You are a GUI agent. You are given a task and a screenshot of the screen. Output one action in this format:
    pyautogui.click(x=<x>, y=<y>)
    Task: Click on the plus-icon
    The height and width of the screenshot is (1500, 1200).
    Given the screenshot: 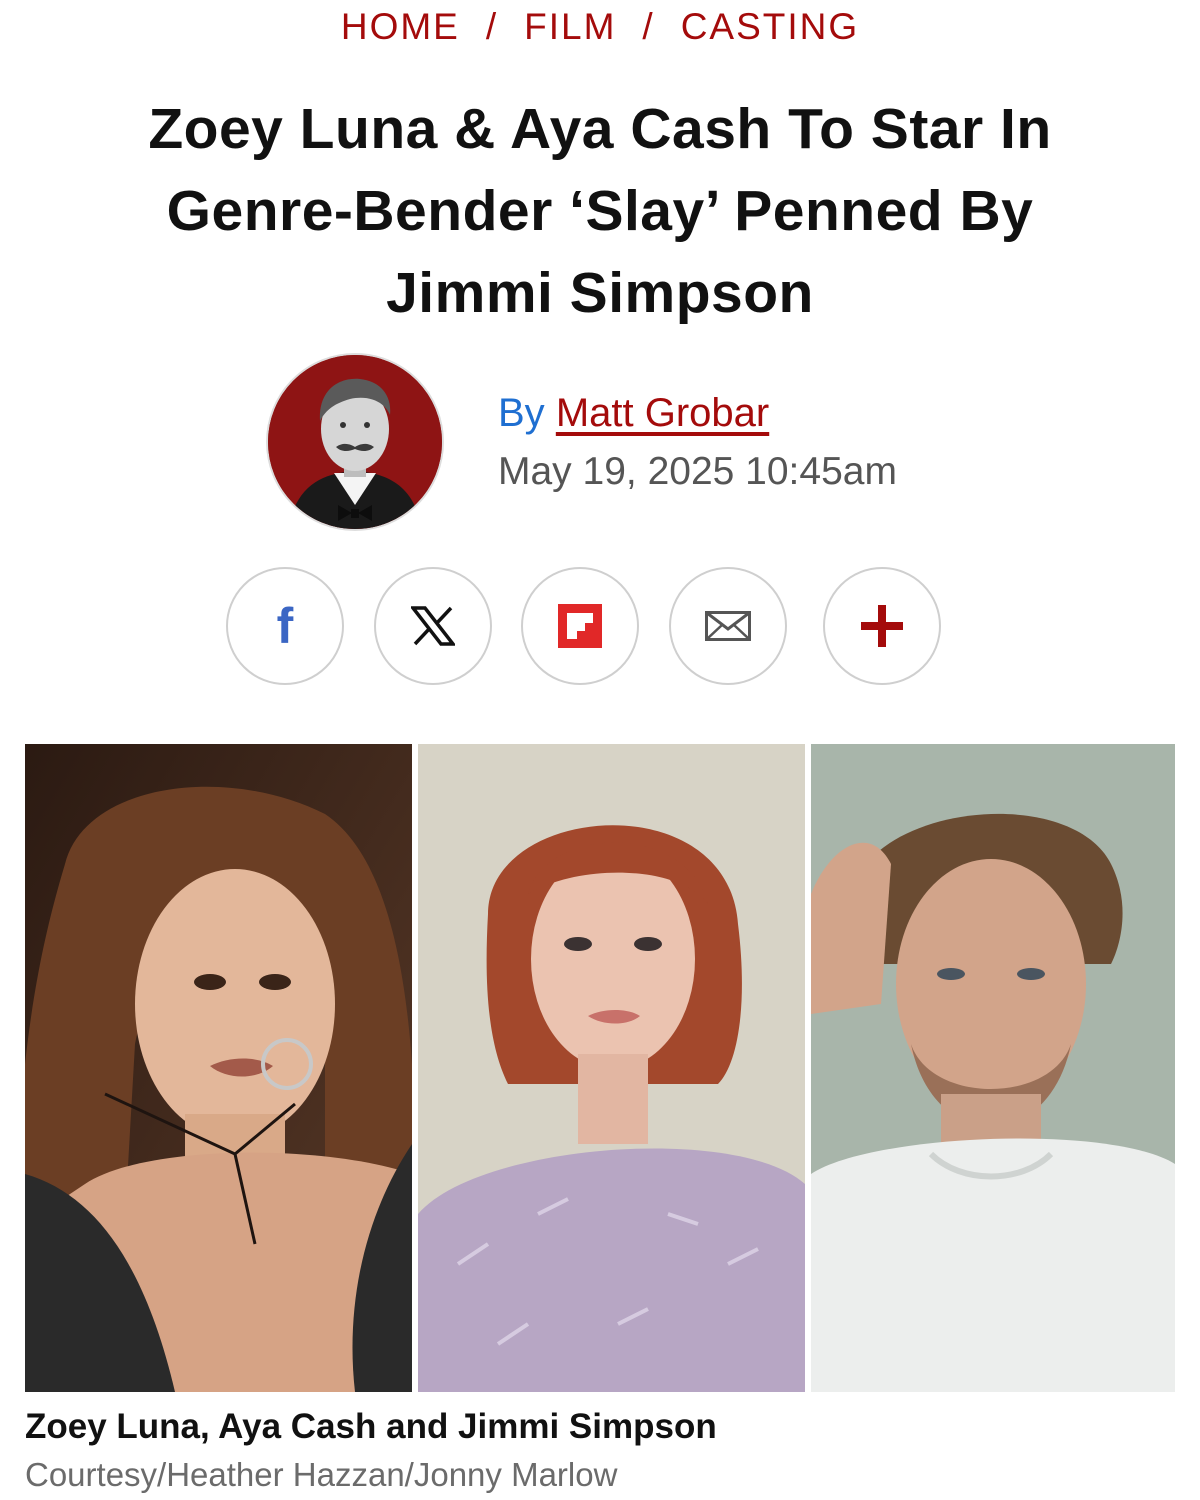 What is the action you would take?
    pyautogui.click(x=882, y=626)
    